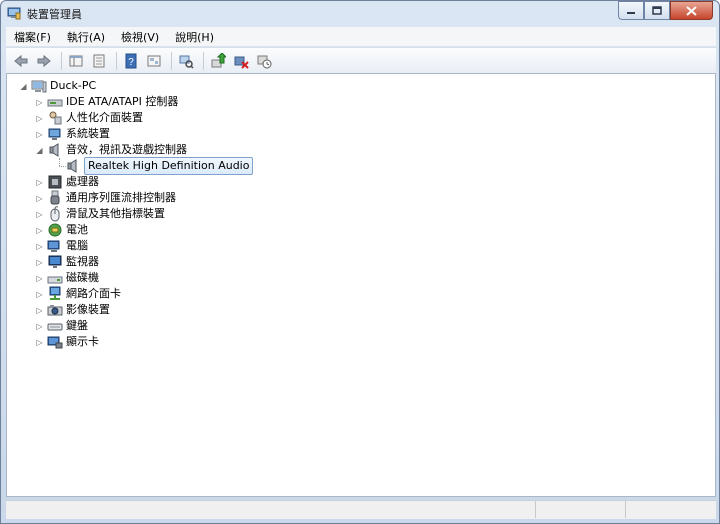  Describe the element at coordinates (140, 37) in the screenshot. I see `menu-view: 檢視(V)` at that location.